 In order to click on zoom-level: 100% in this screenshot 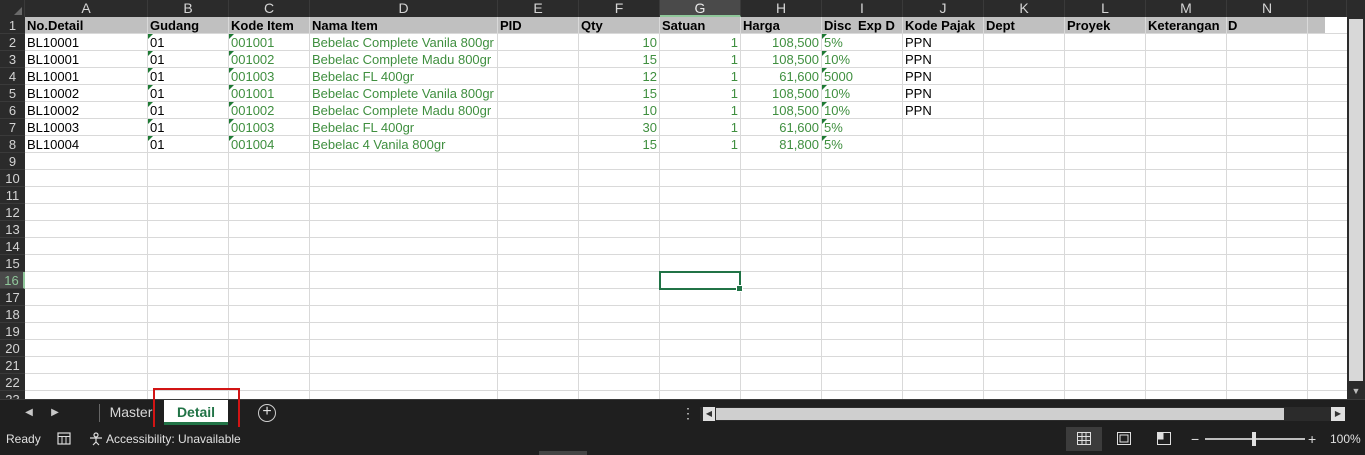, I will do `click(1345, 439)`.